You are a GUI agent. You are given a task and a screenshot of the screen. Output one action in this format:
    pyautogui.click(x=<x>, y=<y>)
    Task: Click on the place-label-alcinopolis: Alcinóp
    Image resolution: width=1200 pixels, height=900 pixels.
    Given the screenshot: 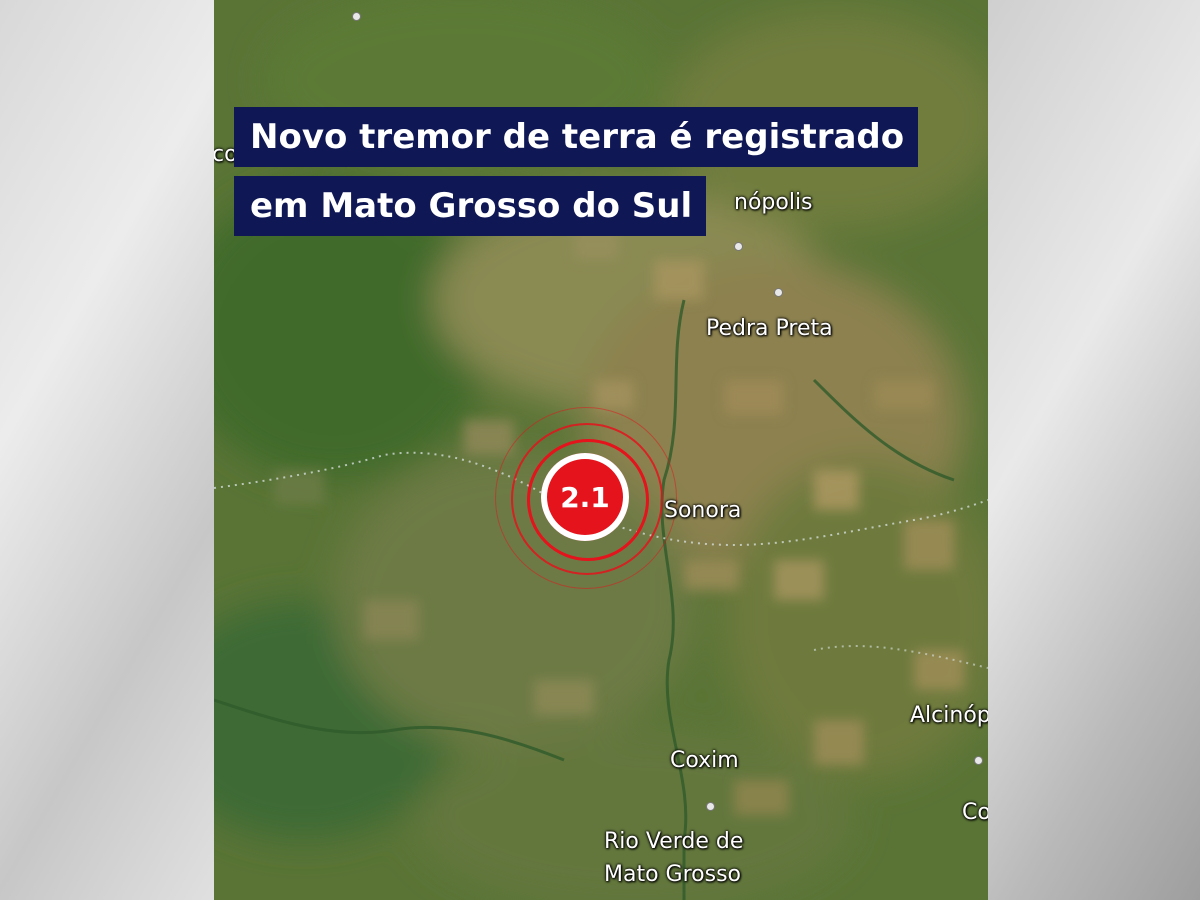 What is the action you would take?
    pyautogui.click(x=949, y=715)
    